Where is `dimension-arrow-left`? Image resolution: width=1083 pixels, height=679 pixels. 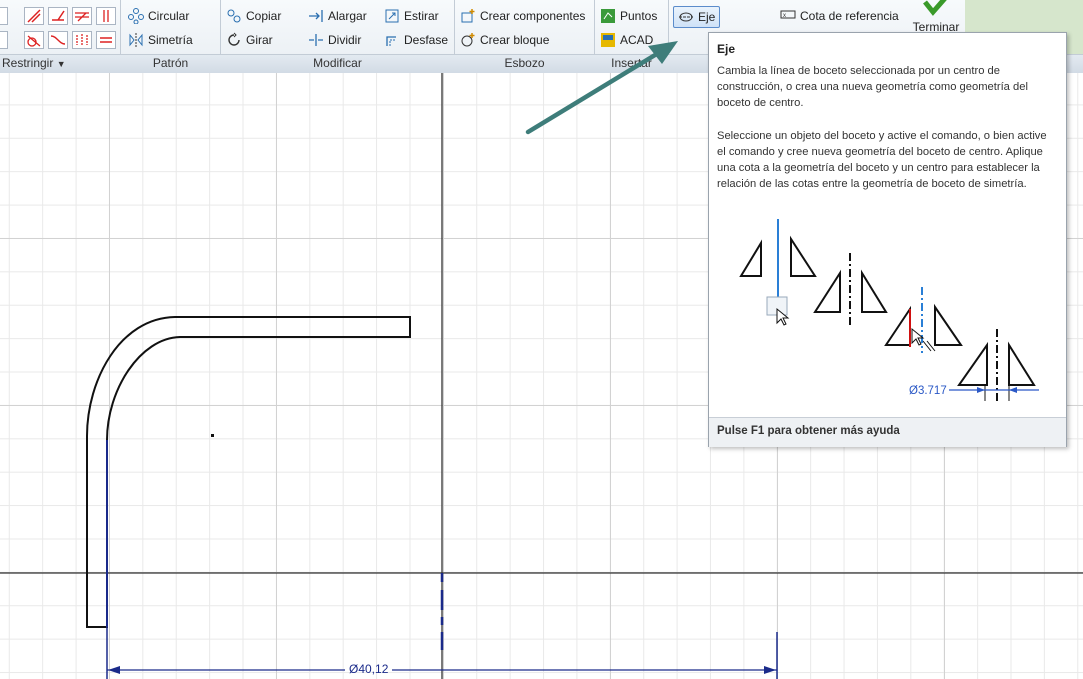 dimension-arrow-left is located at coordinates (114, 670).